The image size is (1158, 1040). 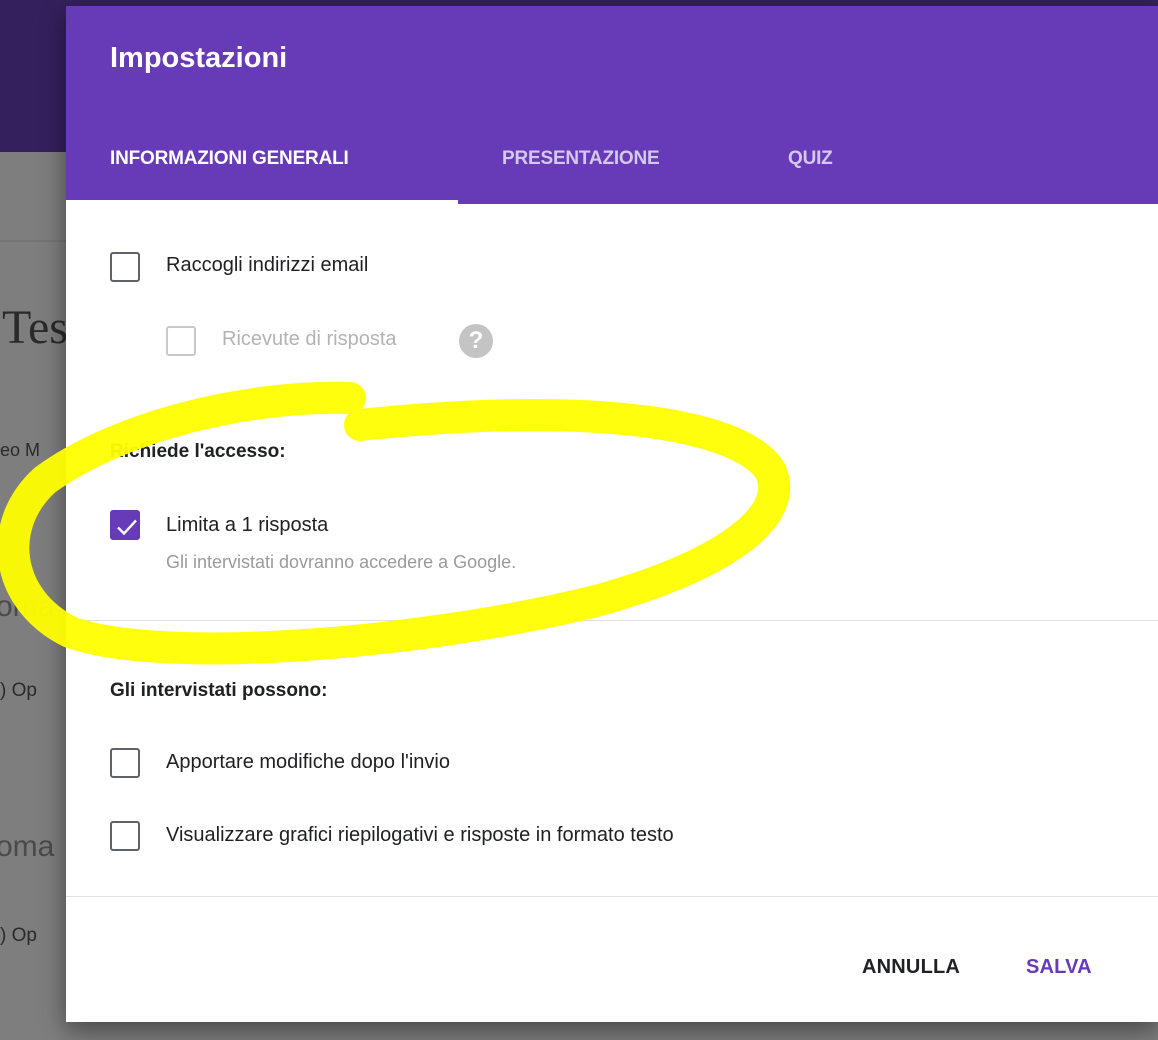 What do you see at coordinates (612, 620) in the screenshot?
I see `section-divider` at bounding box center [612, 620].